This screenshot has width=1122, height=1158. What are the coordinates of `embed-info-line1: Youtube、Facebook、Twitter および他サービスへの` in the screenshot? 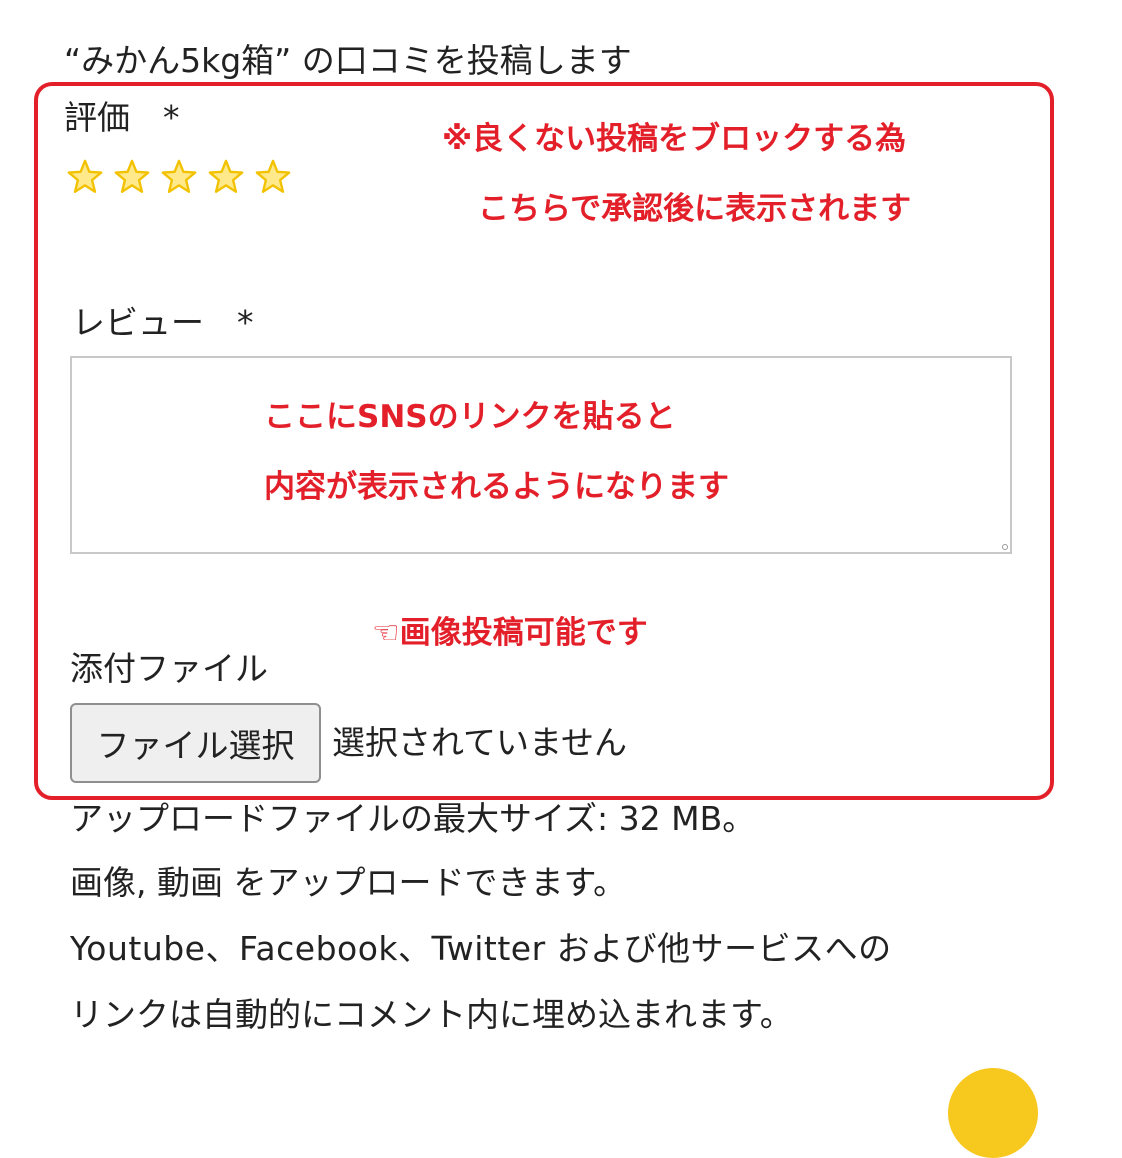 It's located at (481, 948).